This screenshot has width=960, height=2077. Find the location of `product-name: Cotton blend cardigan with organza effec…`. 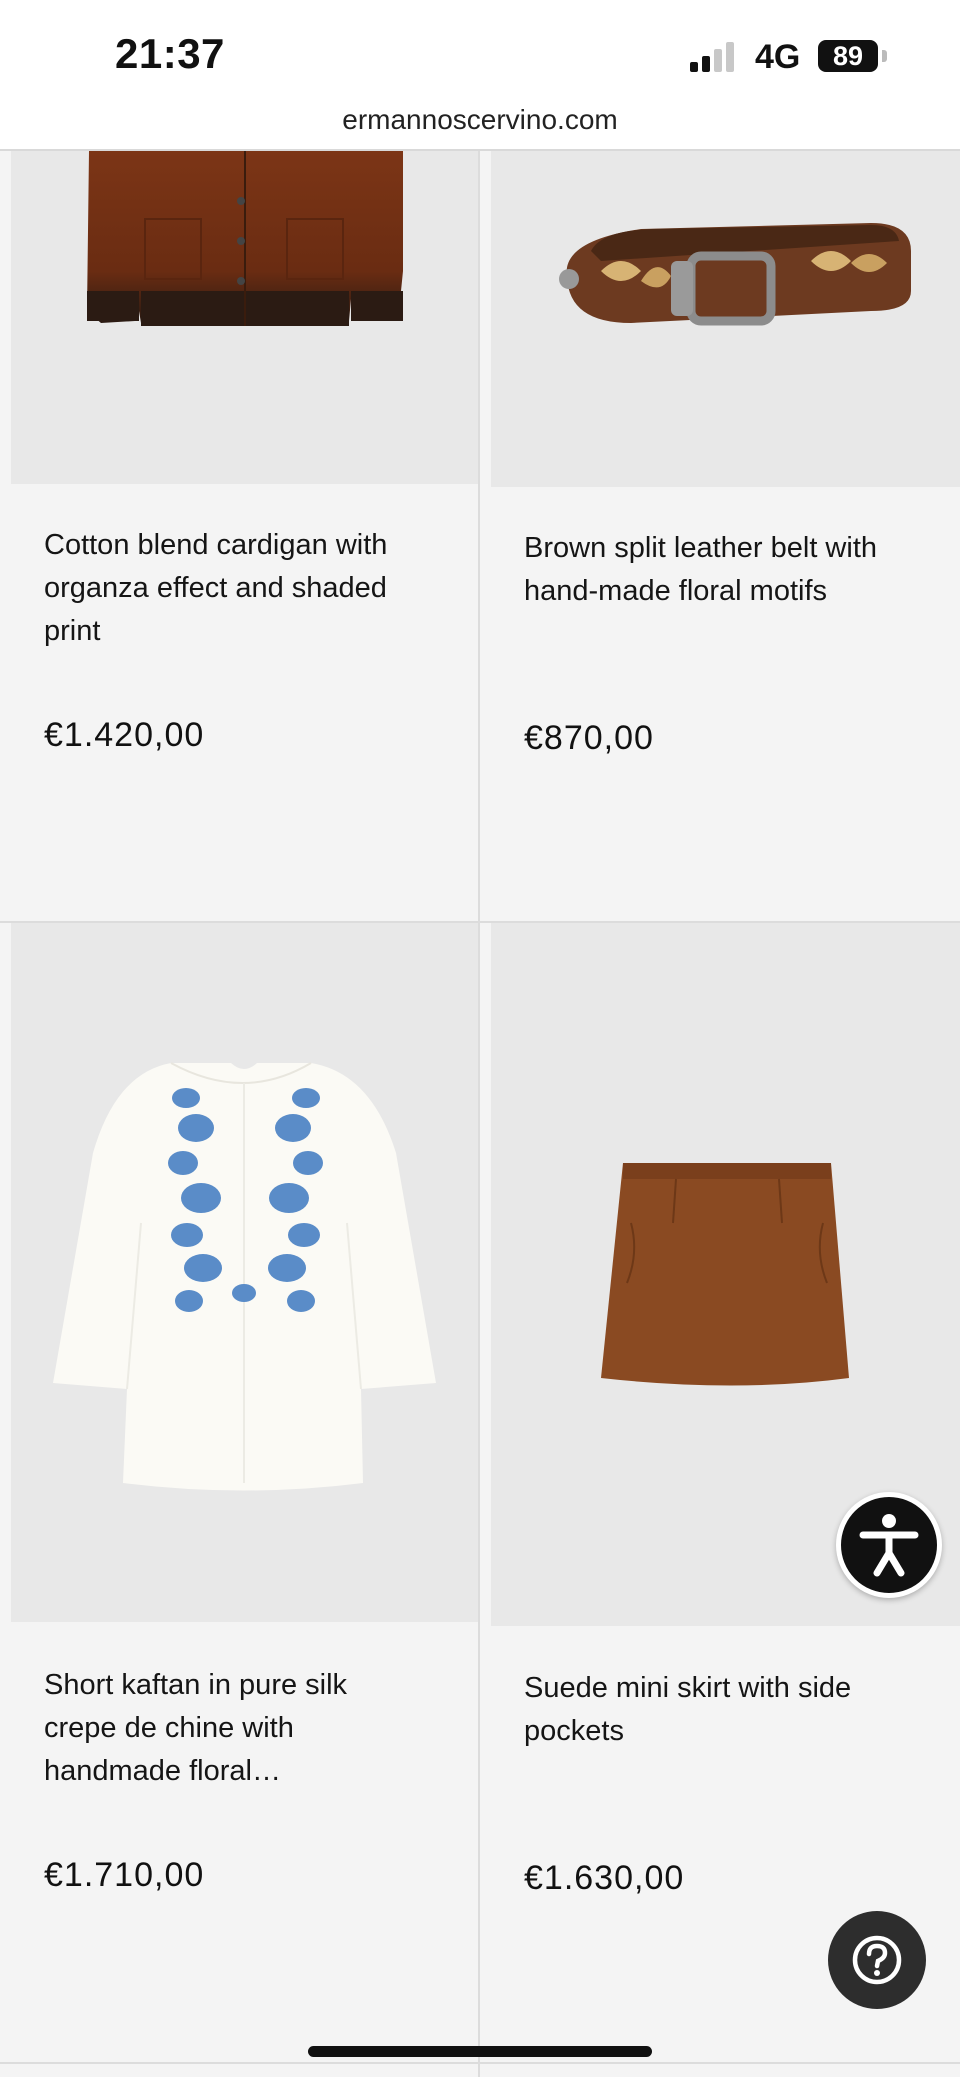

product-name: Cotton blend cardigan with organza effec… is located at coordinates (234, 588).